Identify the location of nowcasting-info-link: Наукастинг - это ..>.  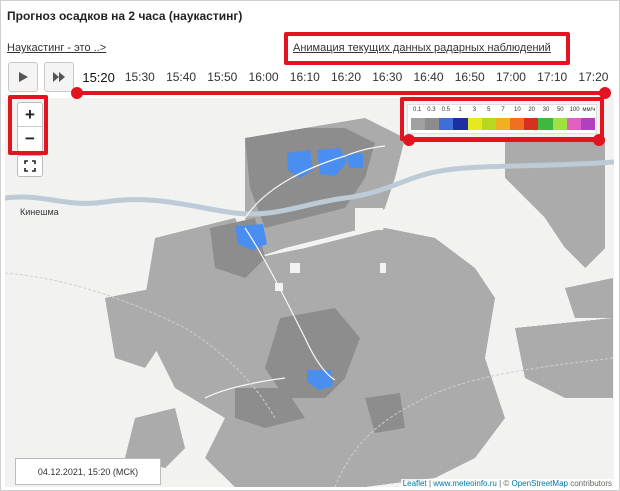
(56, 48).